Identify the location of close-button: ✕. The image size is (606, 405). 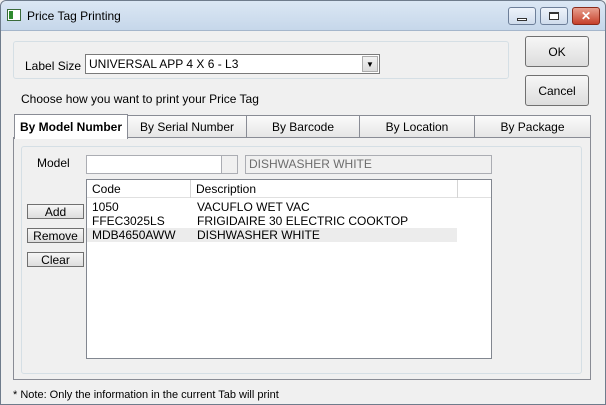
(586, 16).